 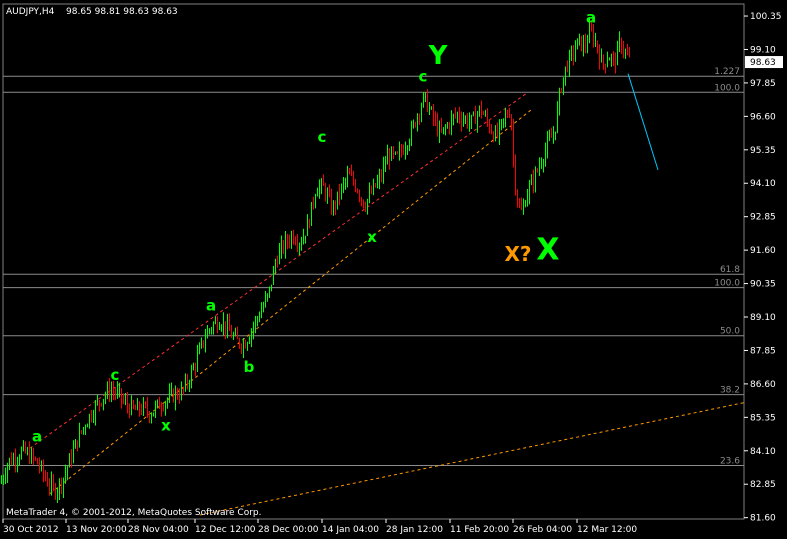 I want to click on fib-label-6: 23.6, so click(x=730, y=461).